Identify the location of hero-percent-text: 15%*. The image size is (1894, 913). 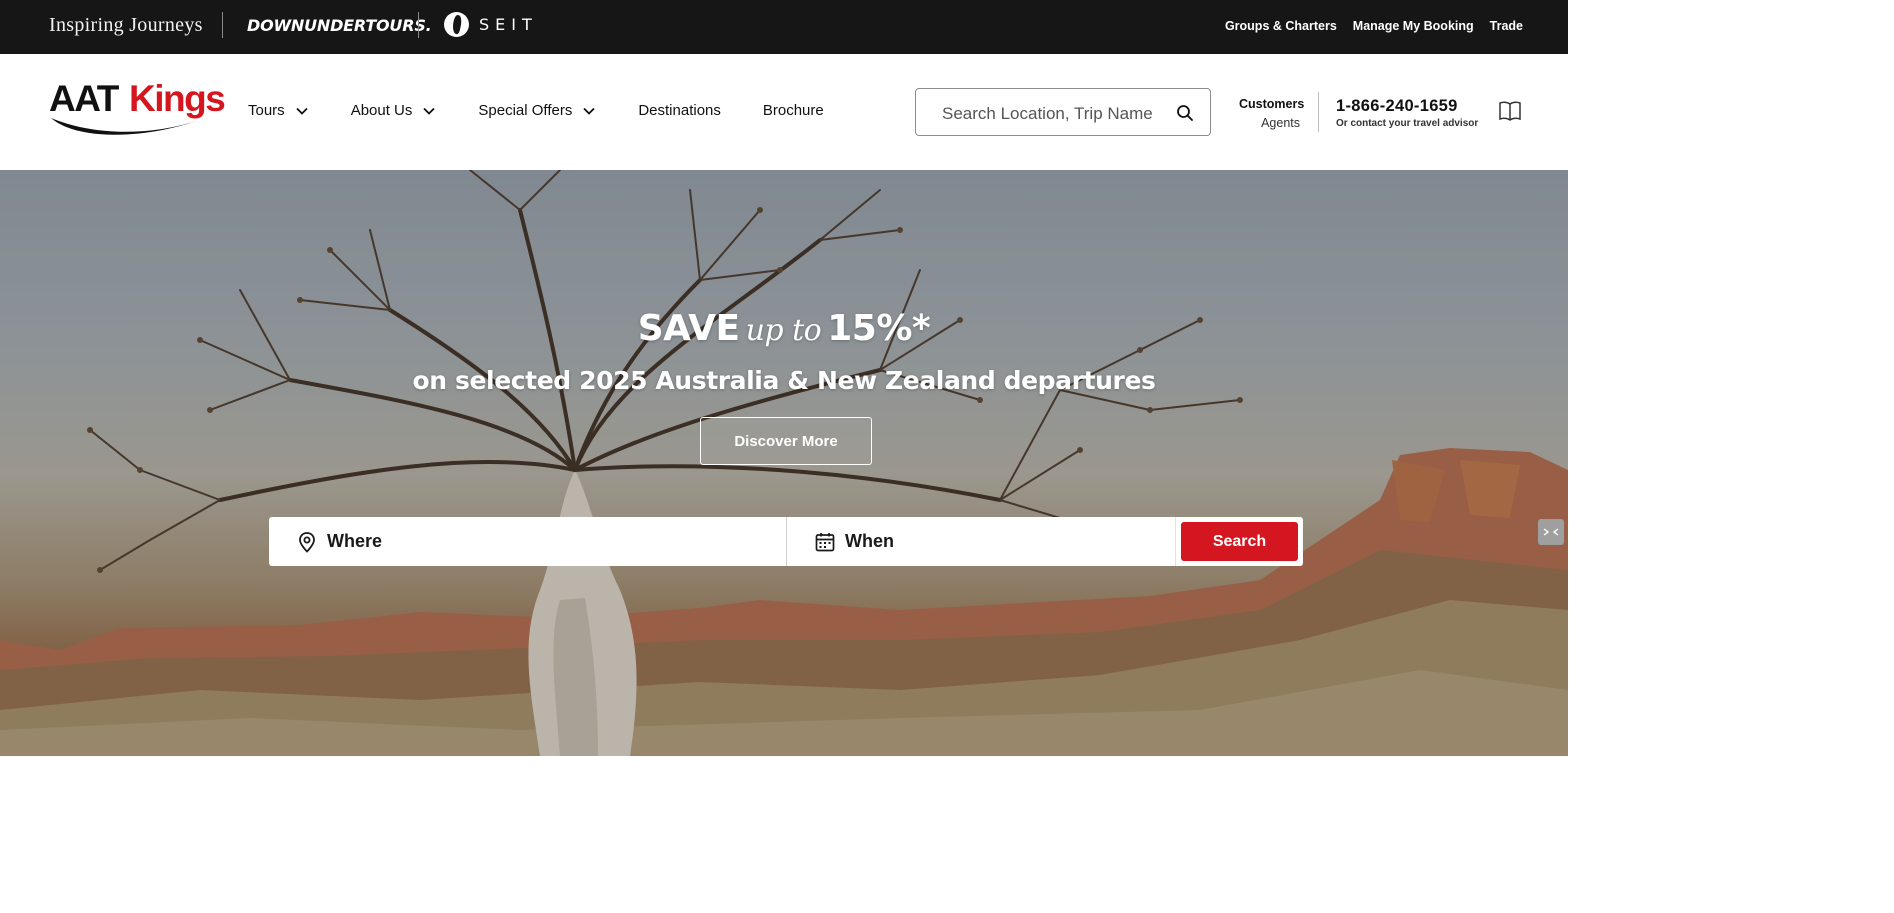
(879, 328).